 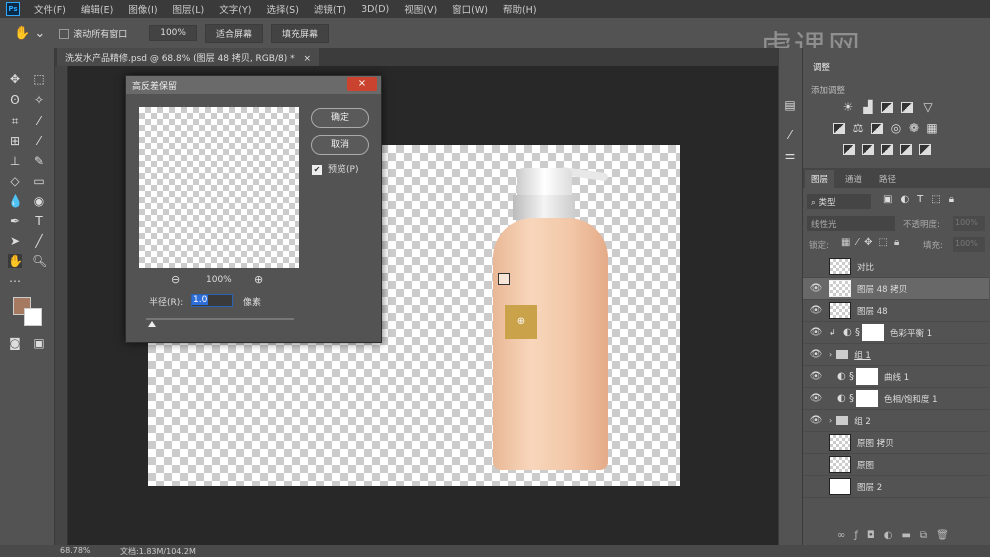 What do you see at coordinates (219, 187) in the screenshot?
I see `filter-preview` at bounding box center [219, 187].